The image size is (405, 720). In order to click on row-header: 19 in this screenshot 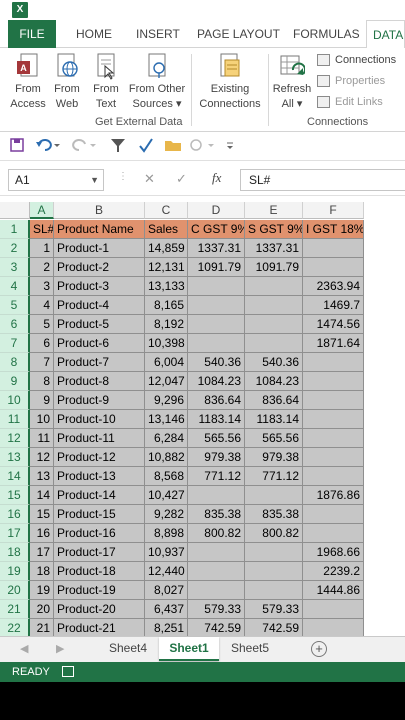, I will do `click(15, 571)`.